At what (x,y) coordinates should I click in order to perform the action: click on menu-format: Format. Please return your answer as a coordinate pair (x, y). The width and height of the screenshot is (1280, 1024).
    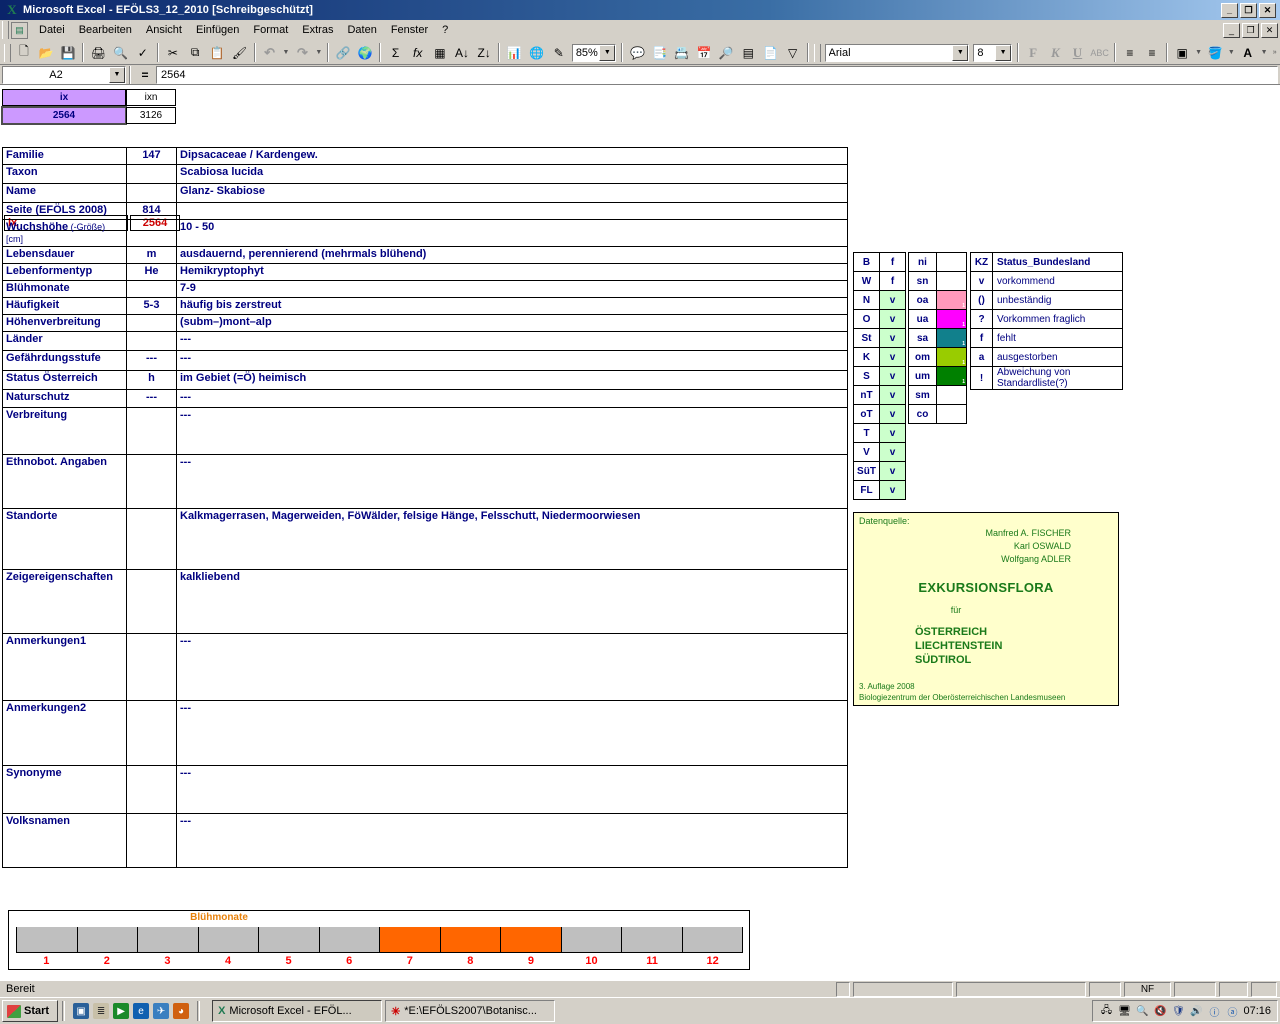
    Looking at the image, I should click on (270, 30).